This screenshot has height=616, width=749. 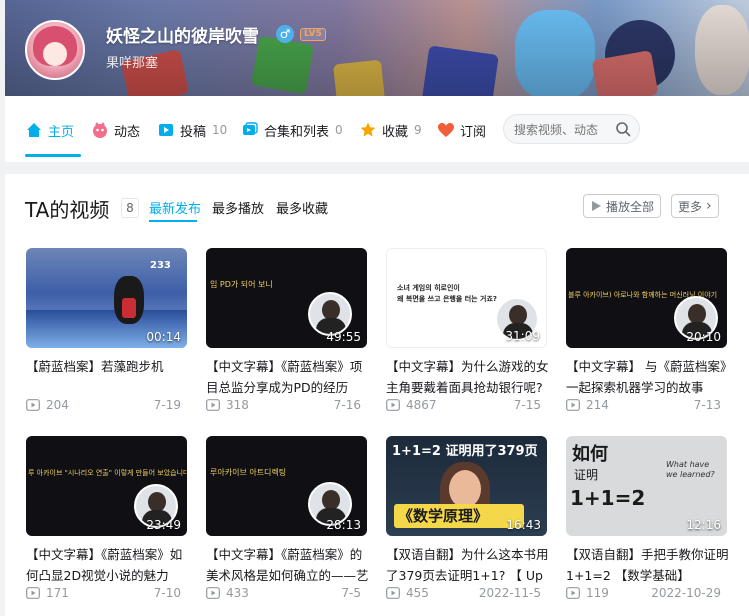 What do you see at coordinates (250, 128) in the screenshot?
I see `collection-icon` at bounding box center [250, 128].